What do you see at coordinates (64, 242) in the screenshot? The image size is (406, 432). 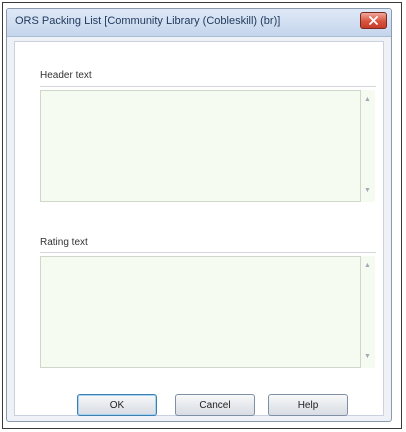 I see `rating-text-label: Rating text` at bounding box center [64, 242].